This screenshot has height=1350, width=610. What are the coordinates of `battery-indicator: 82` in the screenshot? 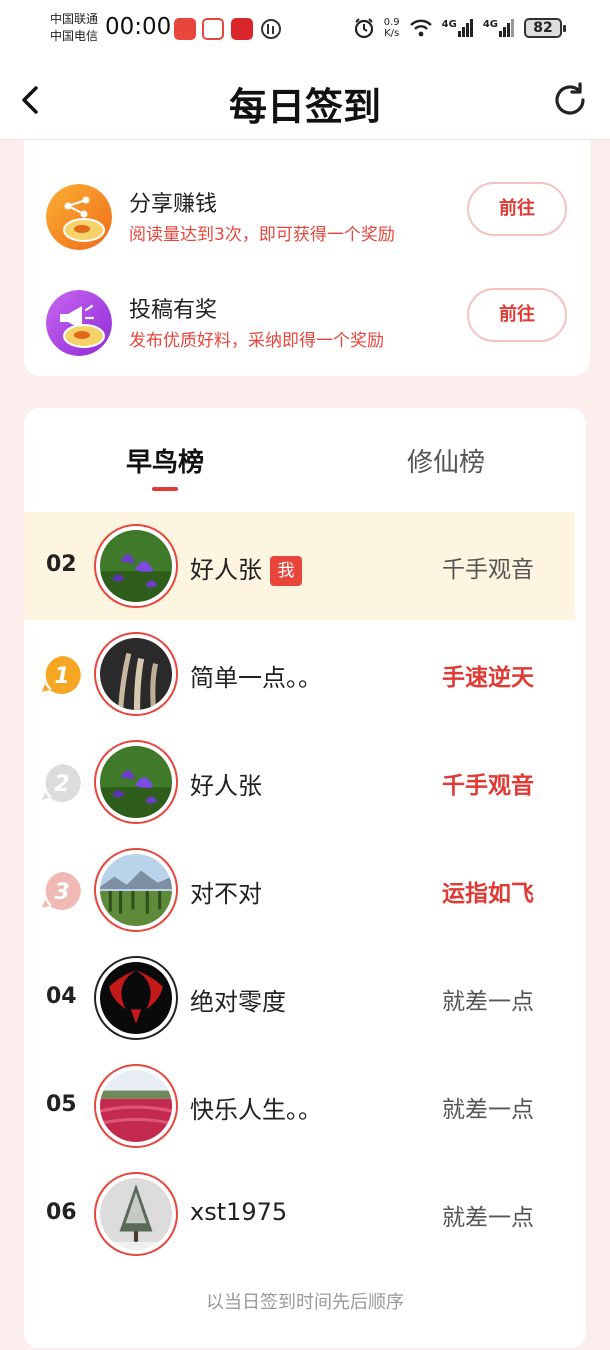 It's located at (545, 28).